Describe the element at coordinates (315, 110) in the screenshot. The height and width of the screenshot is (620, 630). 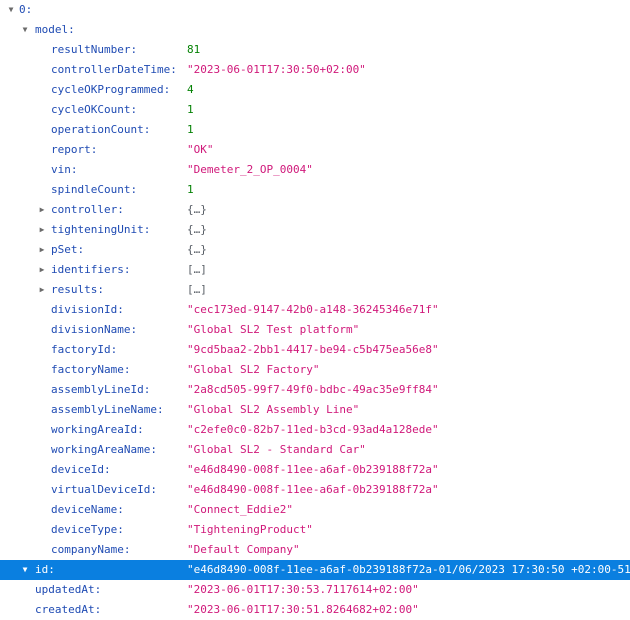
I see `tree-row-cycle-okcount: cycleOKCount: 1` at that location.